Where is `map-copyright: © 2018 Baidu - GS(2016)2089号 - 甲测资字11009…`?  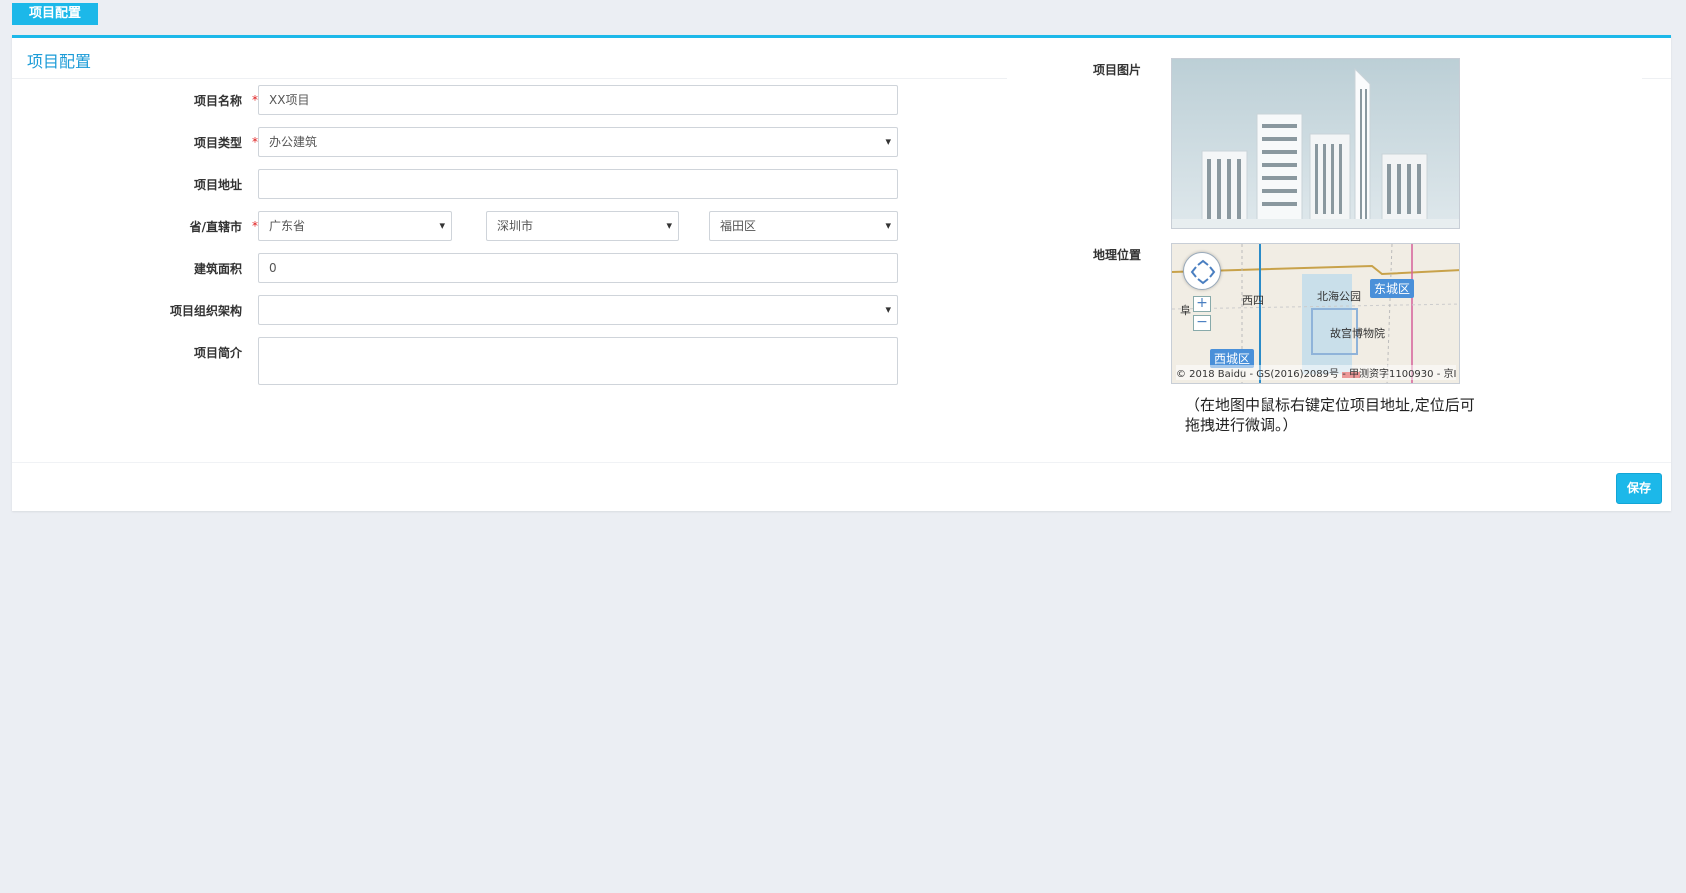 map-copyright: © 2018 Baidu - GS(2016)2089号 - 甲测资字11009… is located at coordinates (1316, 372).